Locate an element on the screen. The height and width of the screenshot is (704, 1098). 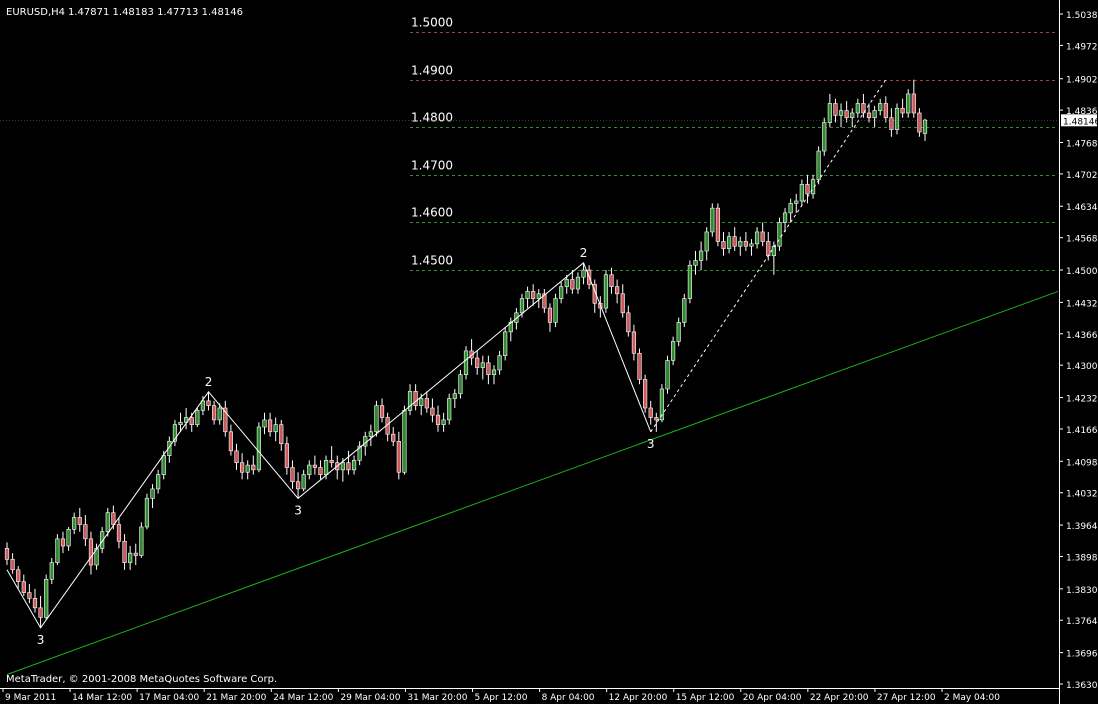
time-tick-label: 20 Apr 04:00 is located at coordinates (772, 698).